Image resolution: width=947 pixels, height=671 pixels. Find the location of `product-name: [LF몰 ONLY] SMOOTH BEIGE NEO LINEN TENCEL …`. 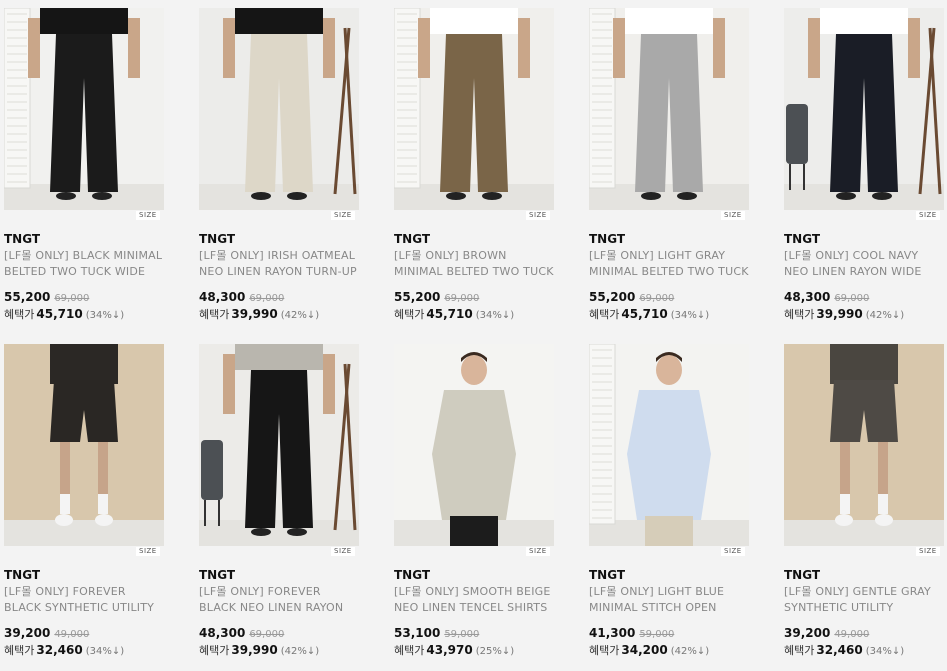

product-name: [LF몰 ONLY] SMOOTH BEIGE NEO LINEN TENCEL … is located at coordinates (474, 600).